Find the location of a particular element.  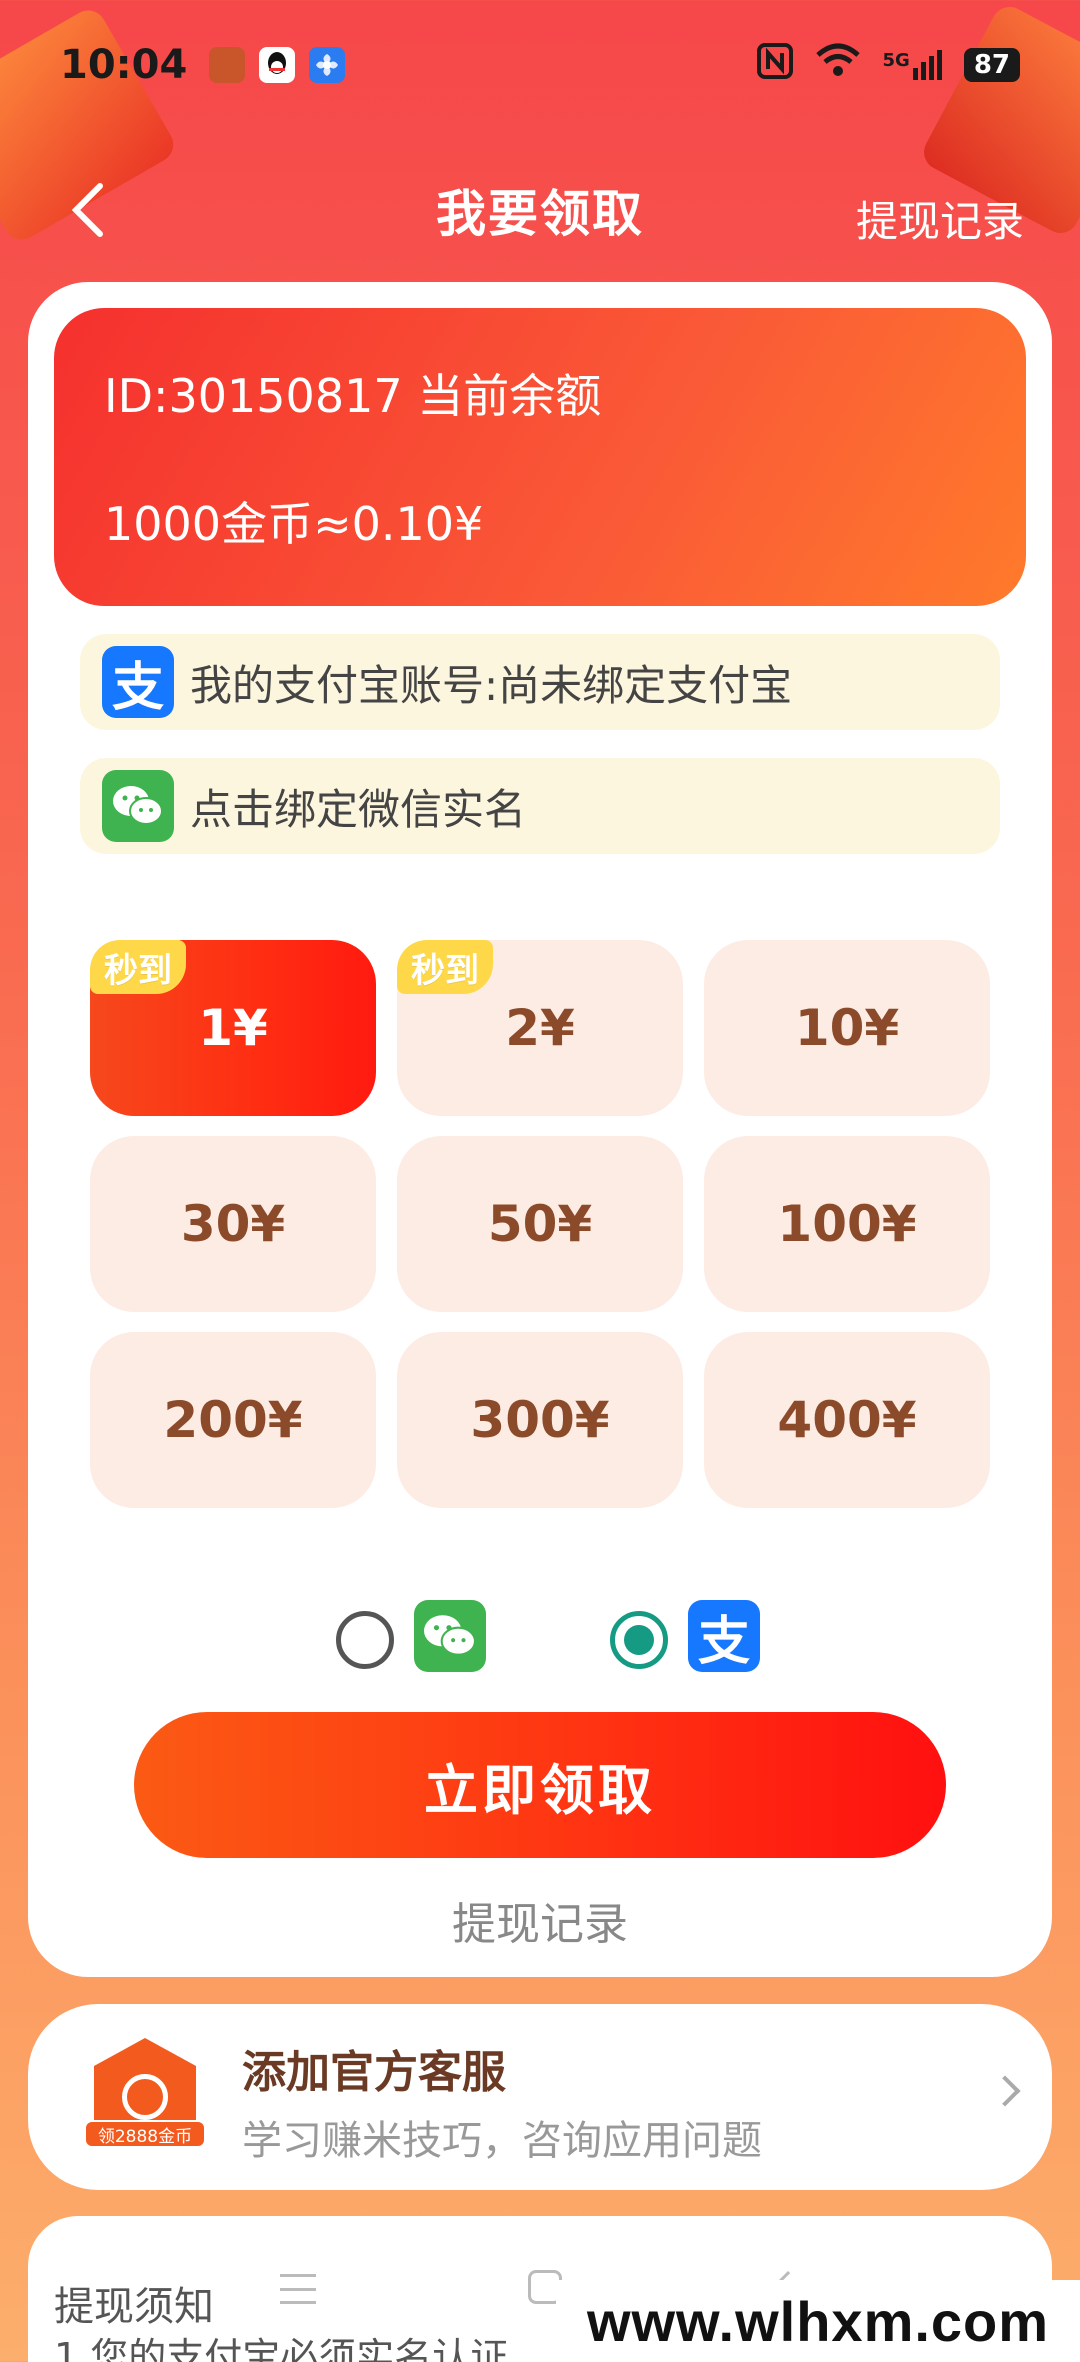

wechat-pay-icon is located at coordinates (450, 1636).